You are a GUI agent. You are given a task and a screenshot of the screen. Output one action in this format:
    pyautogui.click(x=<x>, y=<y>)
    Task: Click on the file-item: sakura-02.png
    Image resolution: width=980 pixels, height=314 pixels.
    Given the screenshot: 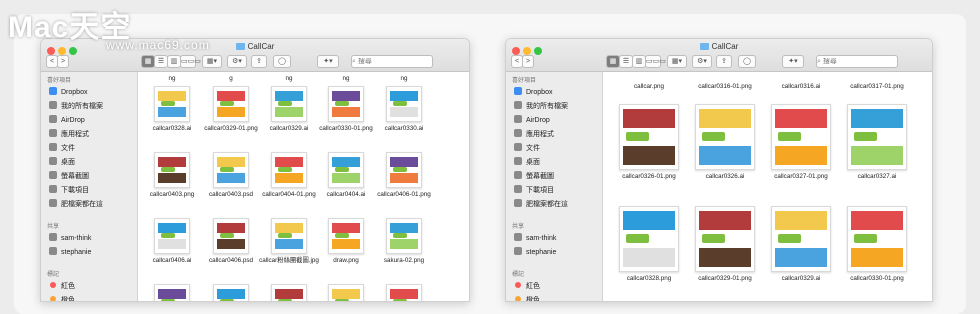 What is the action you would take?
    pyautogui.click(x=404, y=241)
    